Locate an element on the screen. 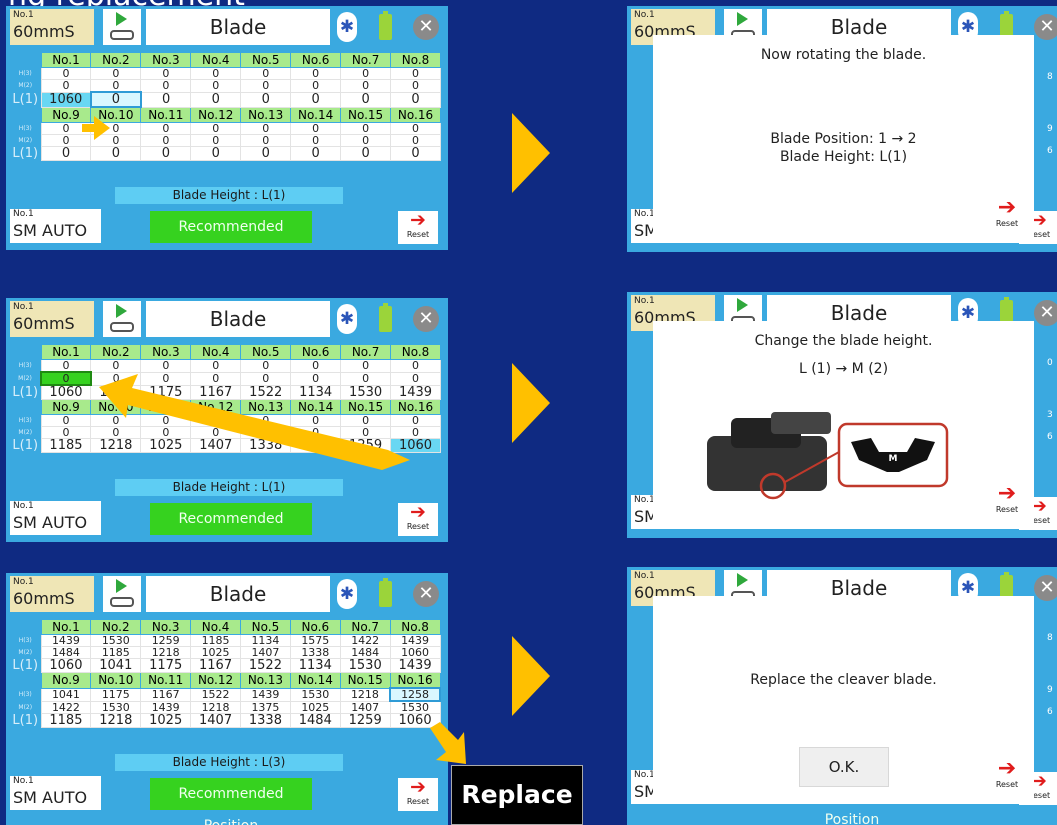 This screenshot has height=825, width=1057. long-arrow is located at coordinates (254, 422).